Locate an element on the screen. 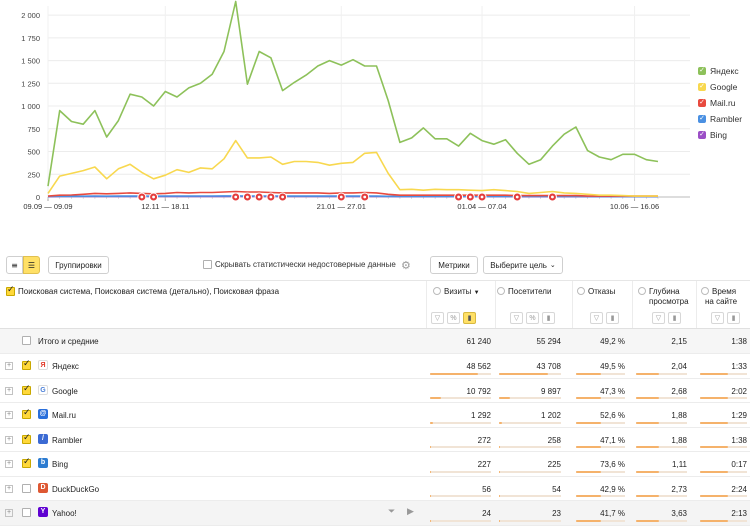  cell-time: 2:24 is located at coordinates (739, 489).